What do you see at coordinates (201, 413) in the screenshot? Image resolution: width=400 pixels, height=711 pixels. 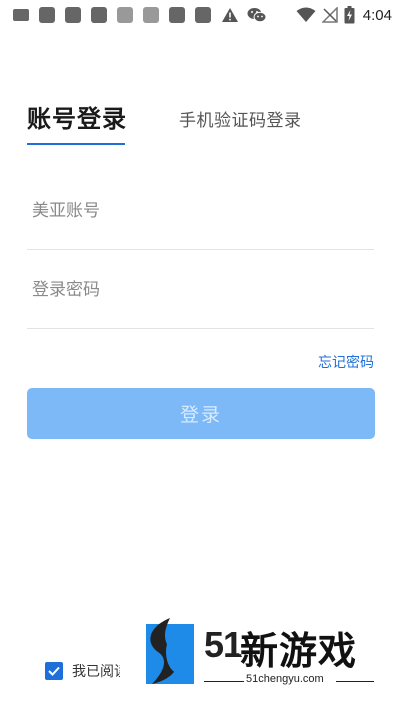 I see `login-button: 登录` at bounding box center [201, 413].